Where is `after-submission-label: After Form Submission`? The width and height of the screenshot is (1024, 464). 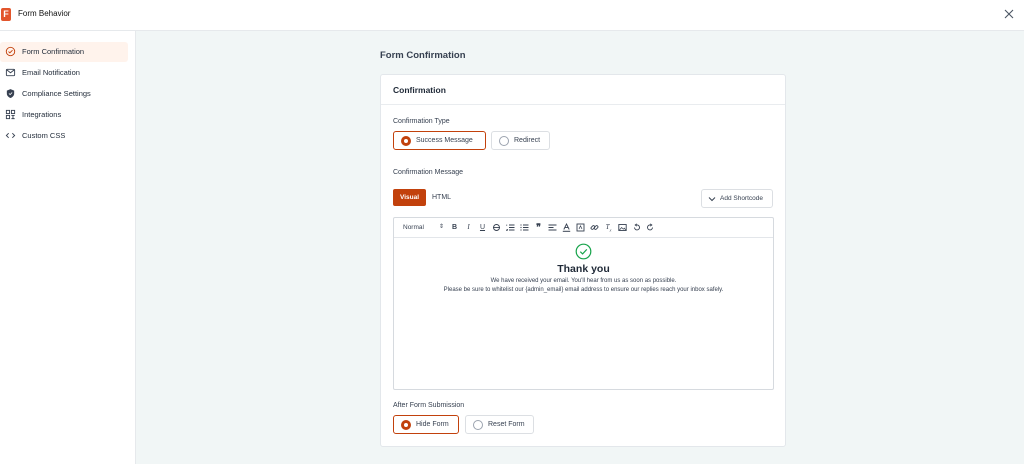
after-submission-label: After Form Submission is located at coordinates (429, 405).